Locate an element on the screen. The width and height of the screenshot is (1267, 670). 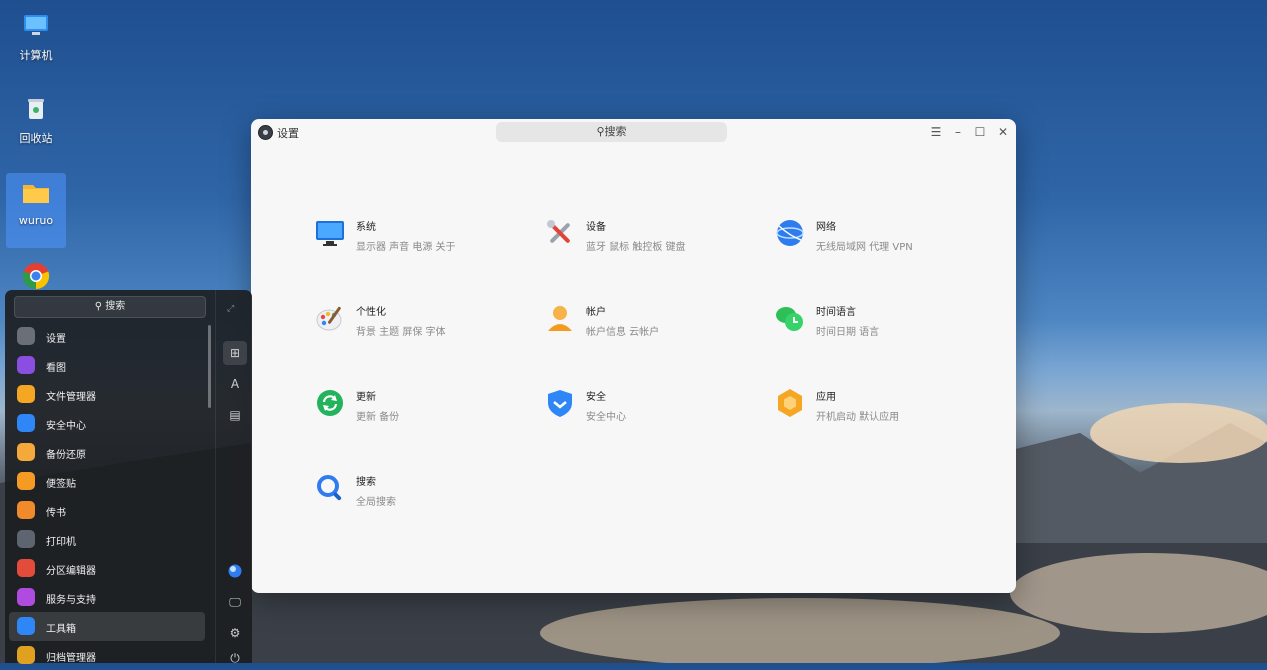
trash-icon is located at coordinates (36, 109).